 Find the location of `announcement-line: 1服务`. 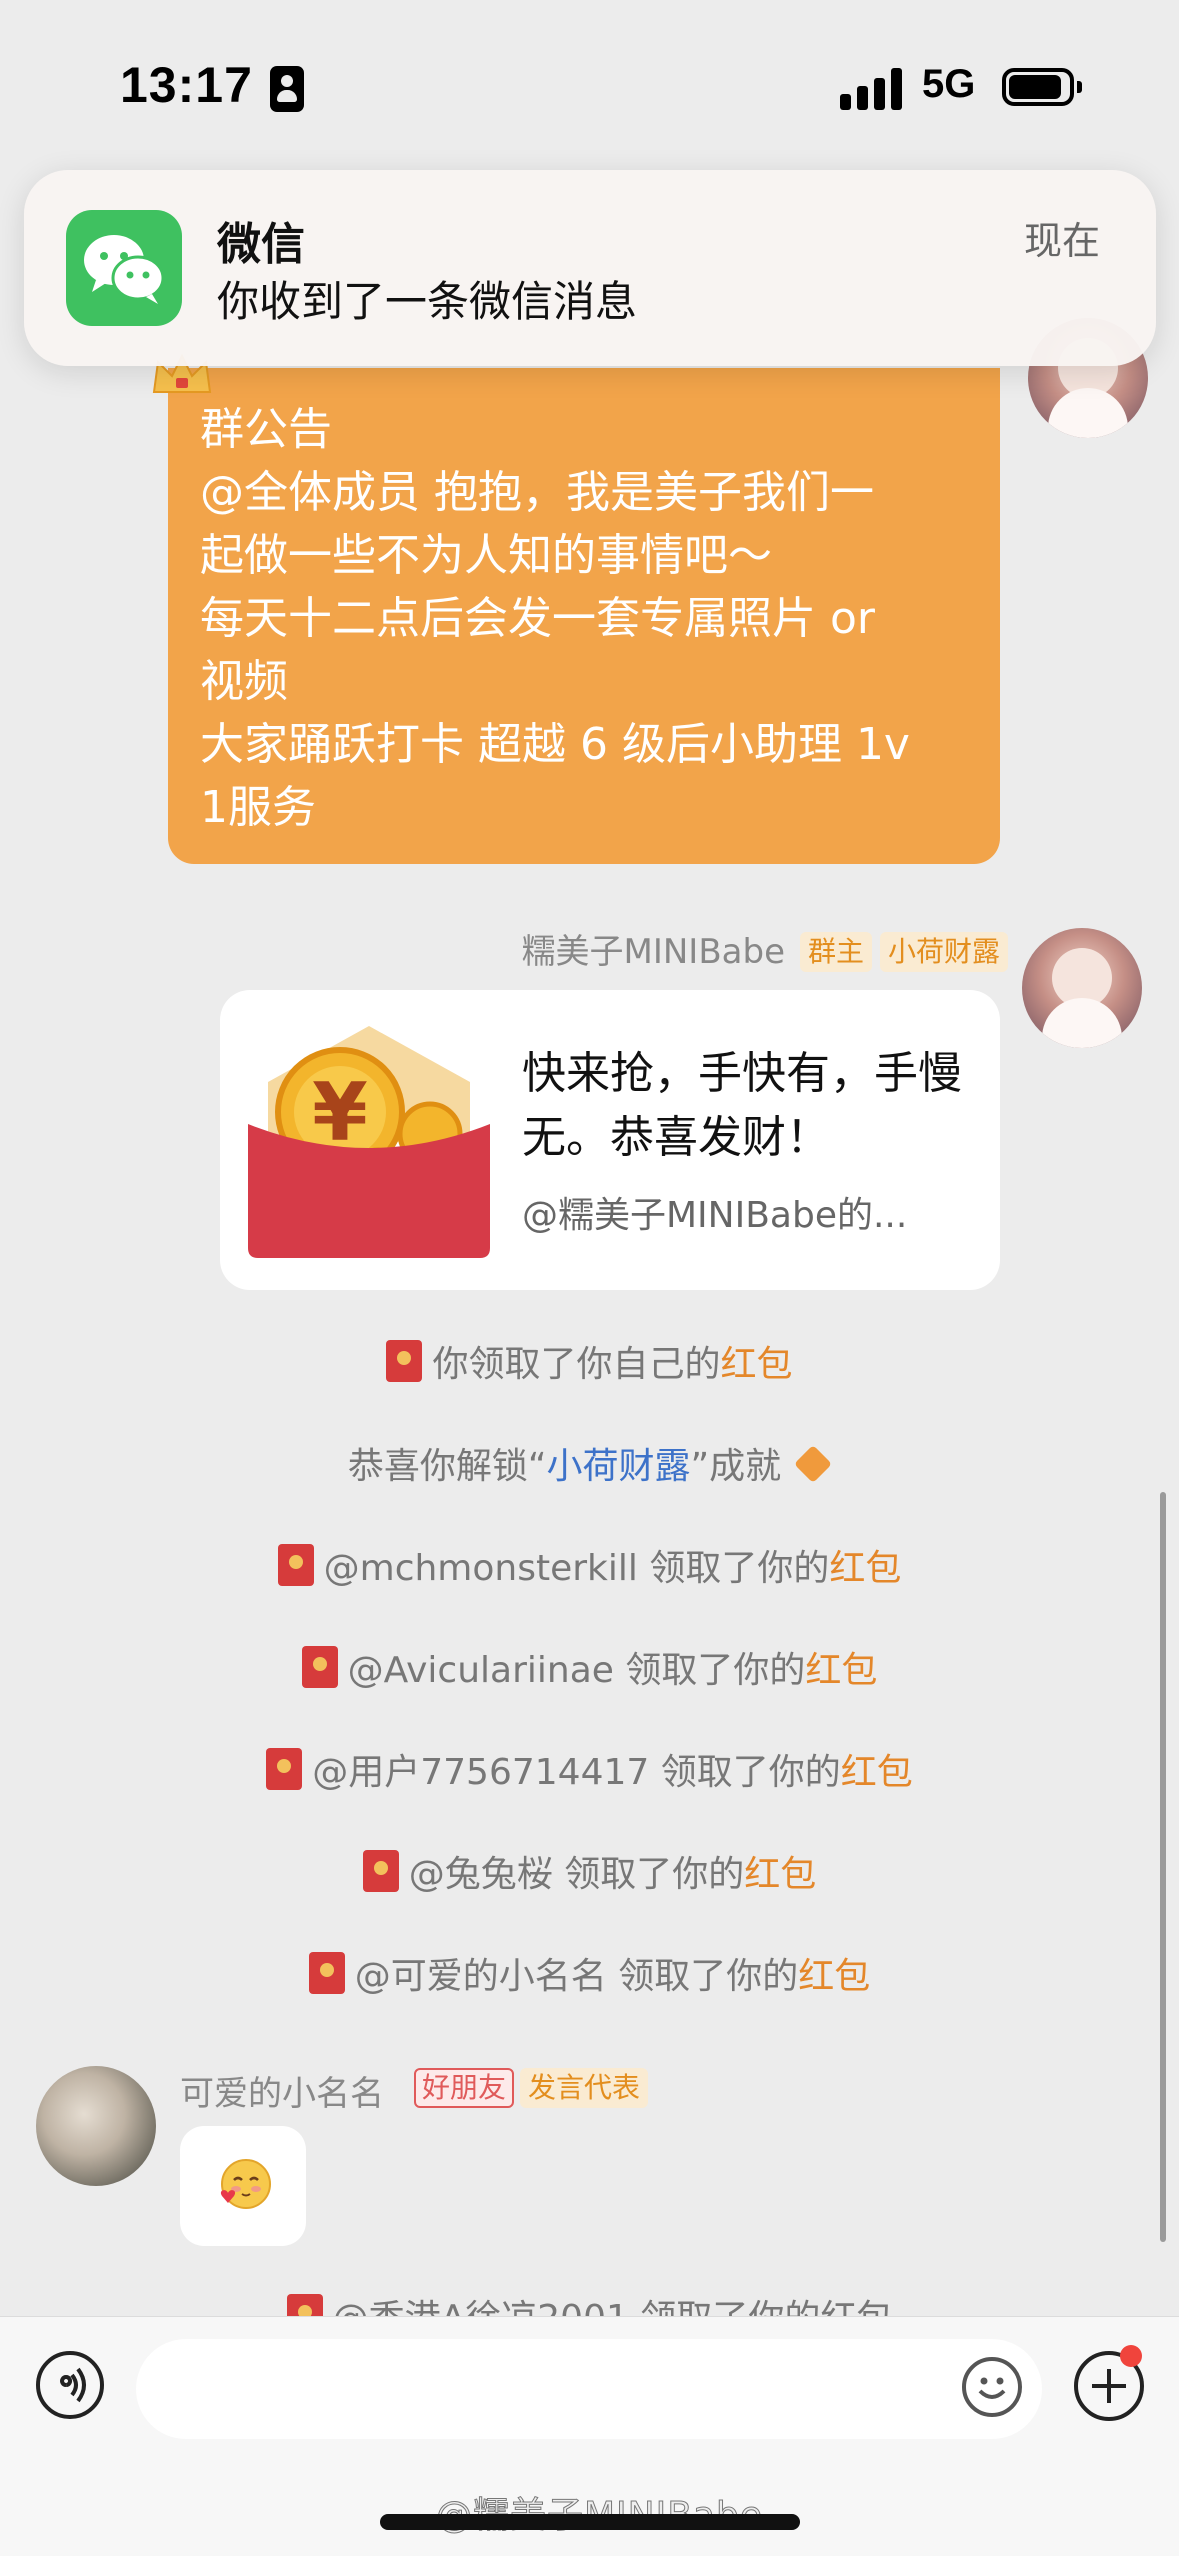

announcement-line: 1服务 is located at coordinates (258, 807).